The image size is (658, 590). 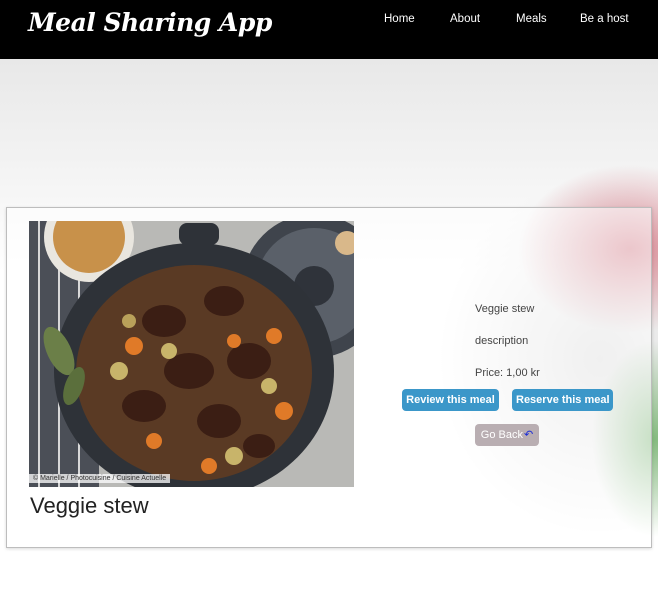 What do you see at coordinates (505, 309) in the screenshot?
I see `meal-name: Veggie stew` at bounding box center [505, 309].